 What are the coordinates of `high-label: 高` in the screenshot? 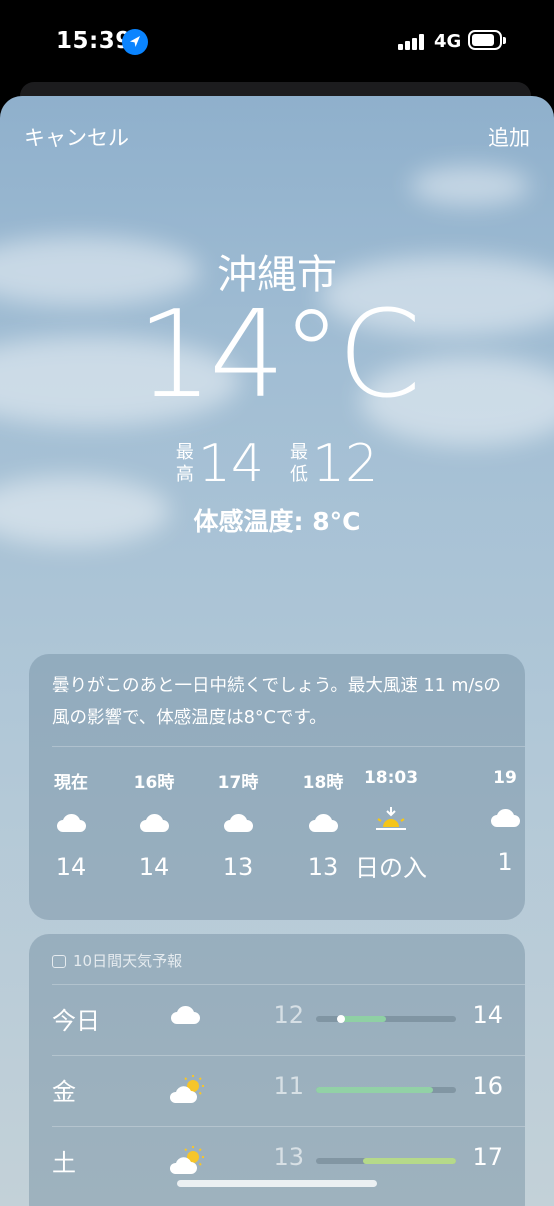 It's located at (184, 474).